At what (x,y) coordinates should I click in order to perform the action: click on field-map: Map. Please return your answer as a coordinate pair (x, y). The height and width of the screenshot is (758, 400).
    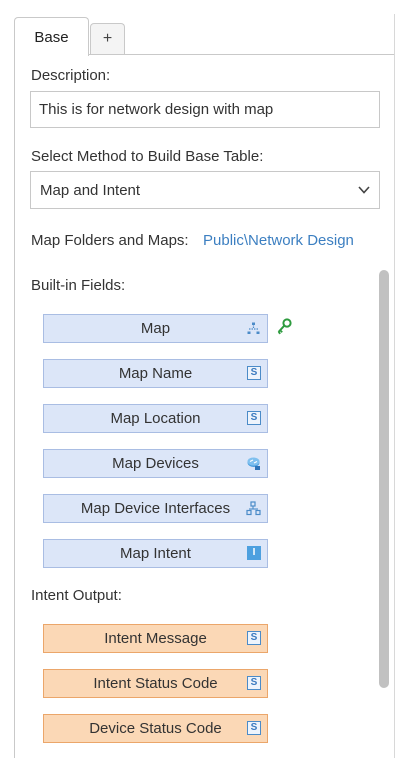
    Looking at the image, I should click on (155, 328).